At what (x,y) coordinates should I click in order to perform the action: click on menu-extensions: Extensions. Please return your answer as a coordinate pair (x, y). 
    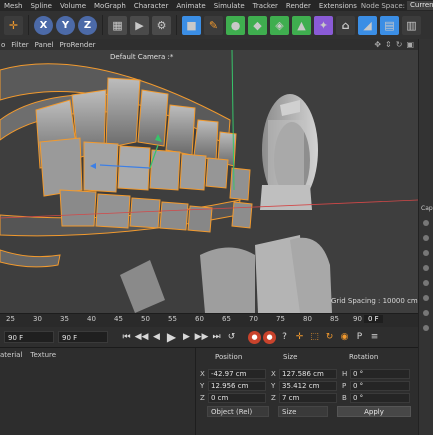
    Looking at the image, I should click on (338, 6).